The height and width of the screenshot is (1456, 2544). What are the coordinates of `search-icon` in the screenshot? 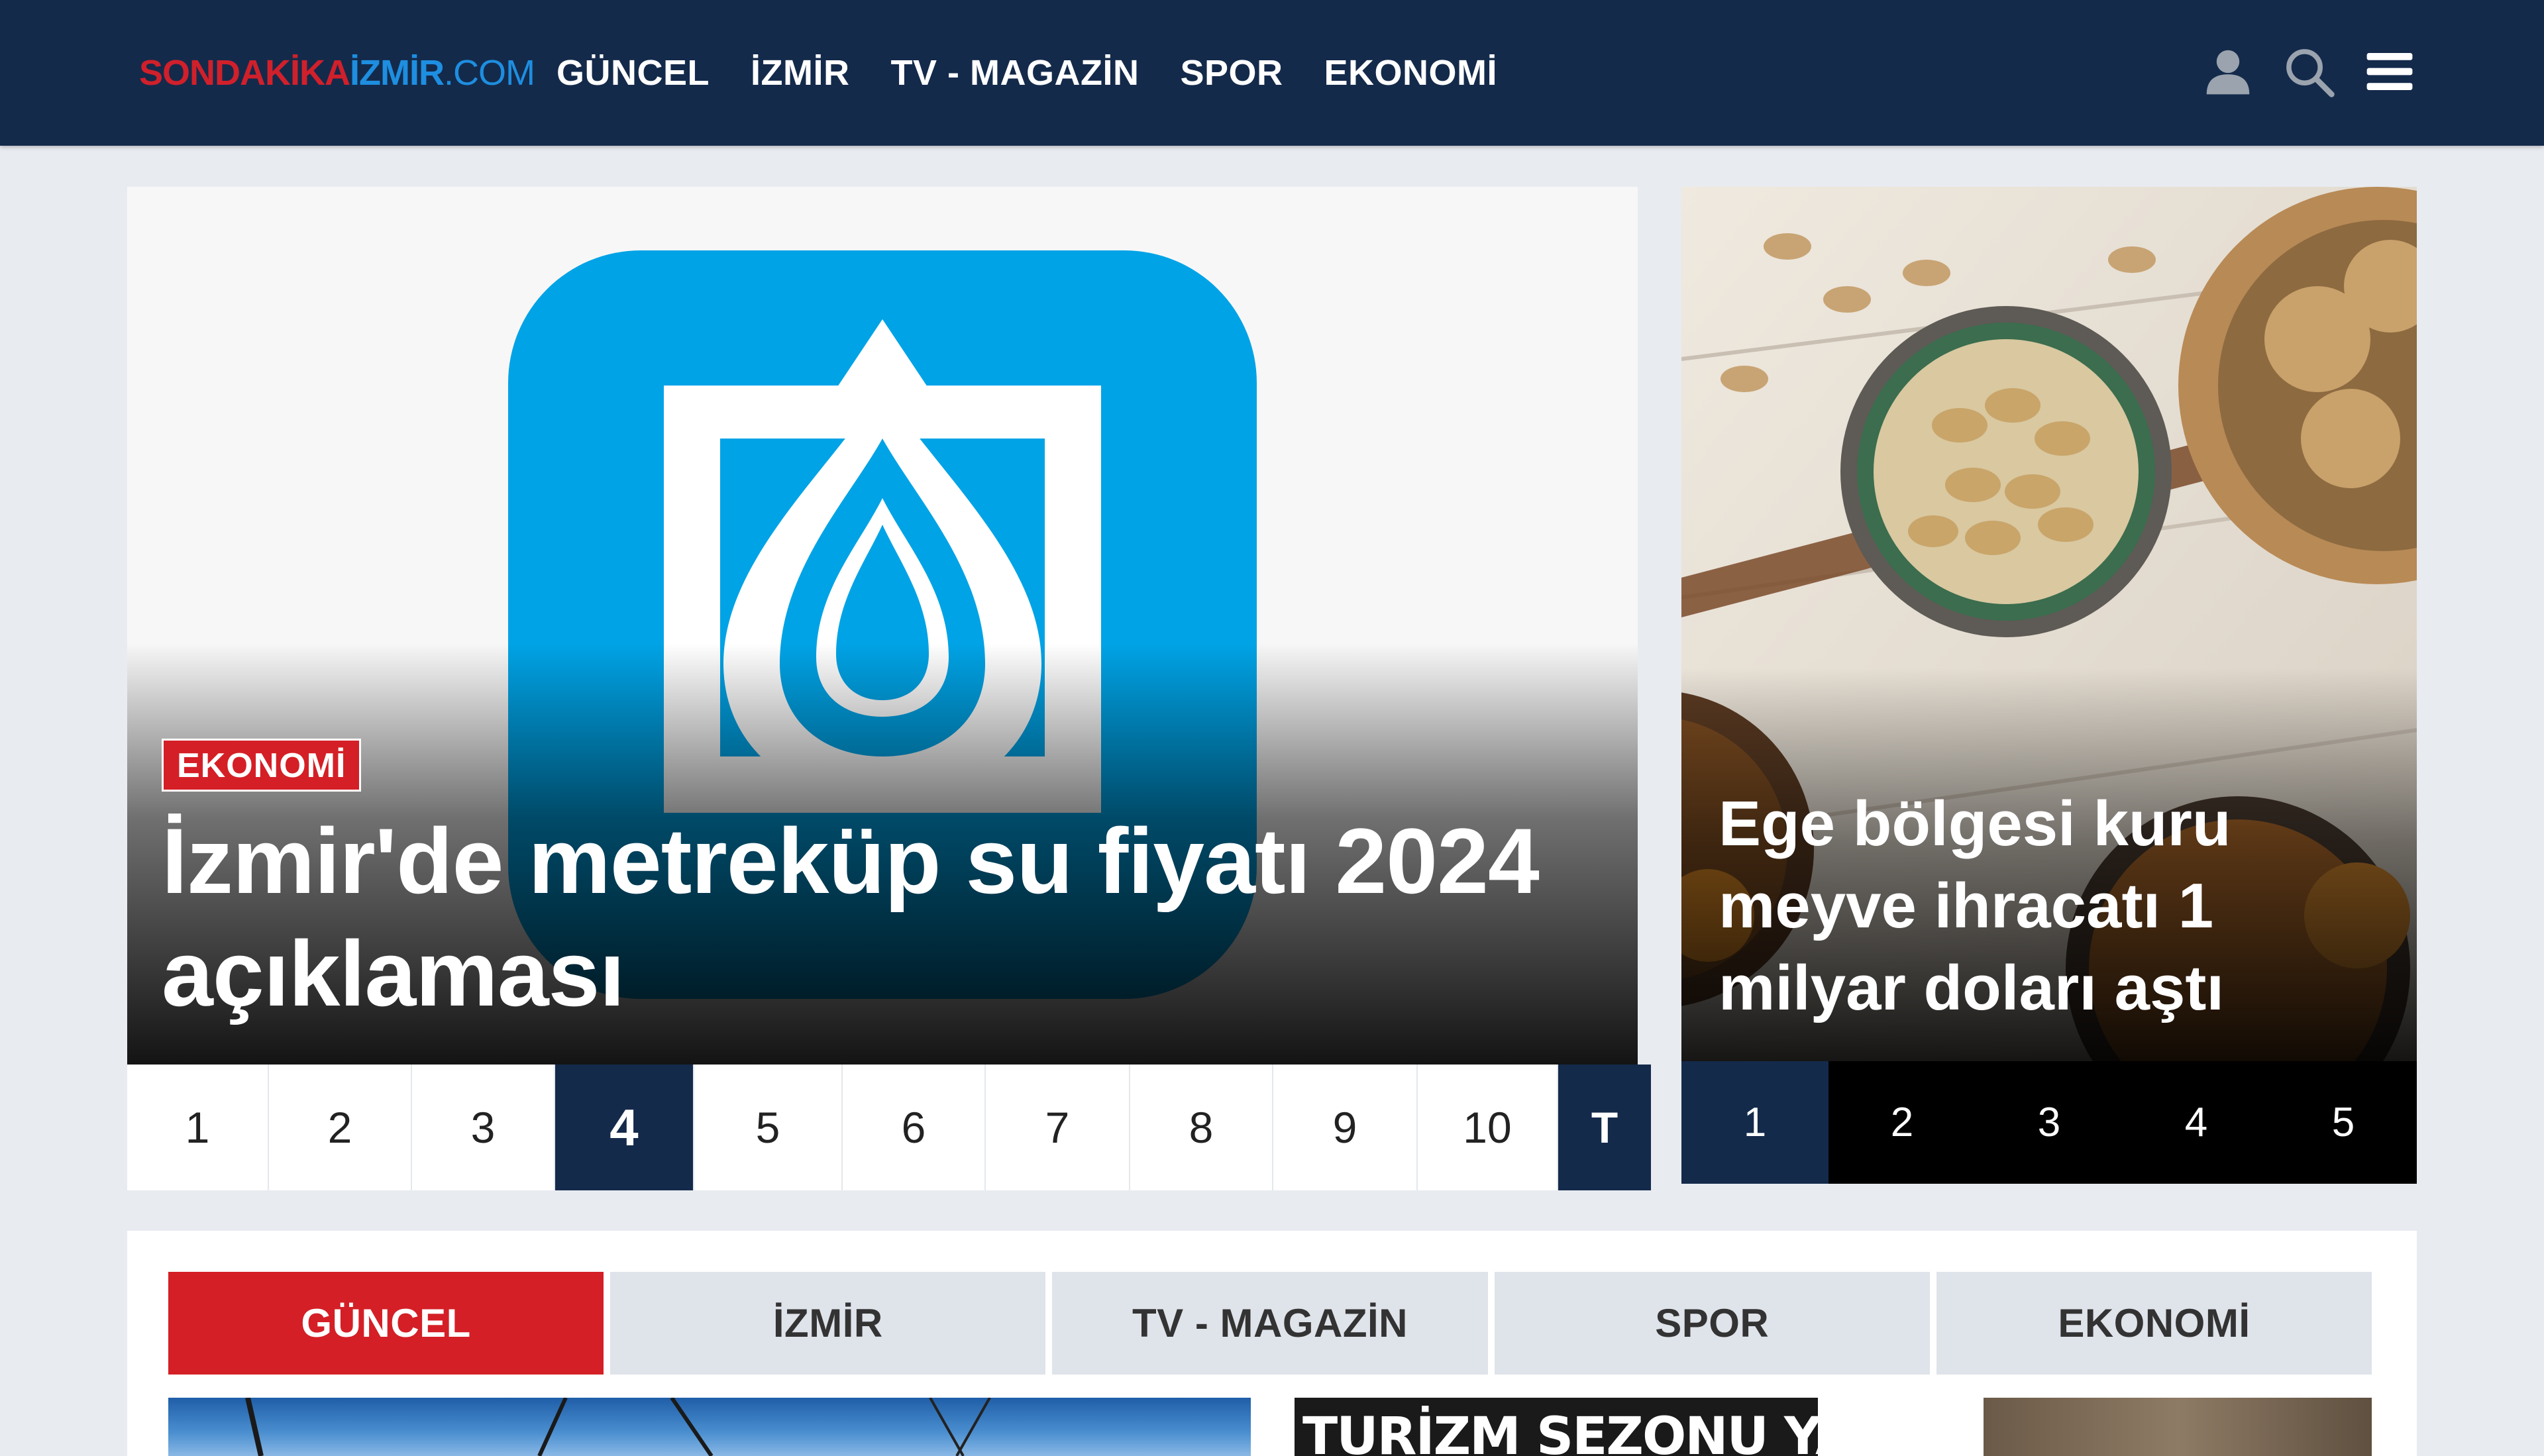 It's located at (2308, 71).